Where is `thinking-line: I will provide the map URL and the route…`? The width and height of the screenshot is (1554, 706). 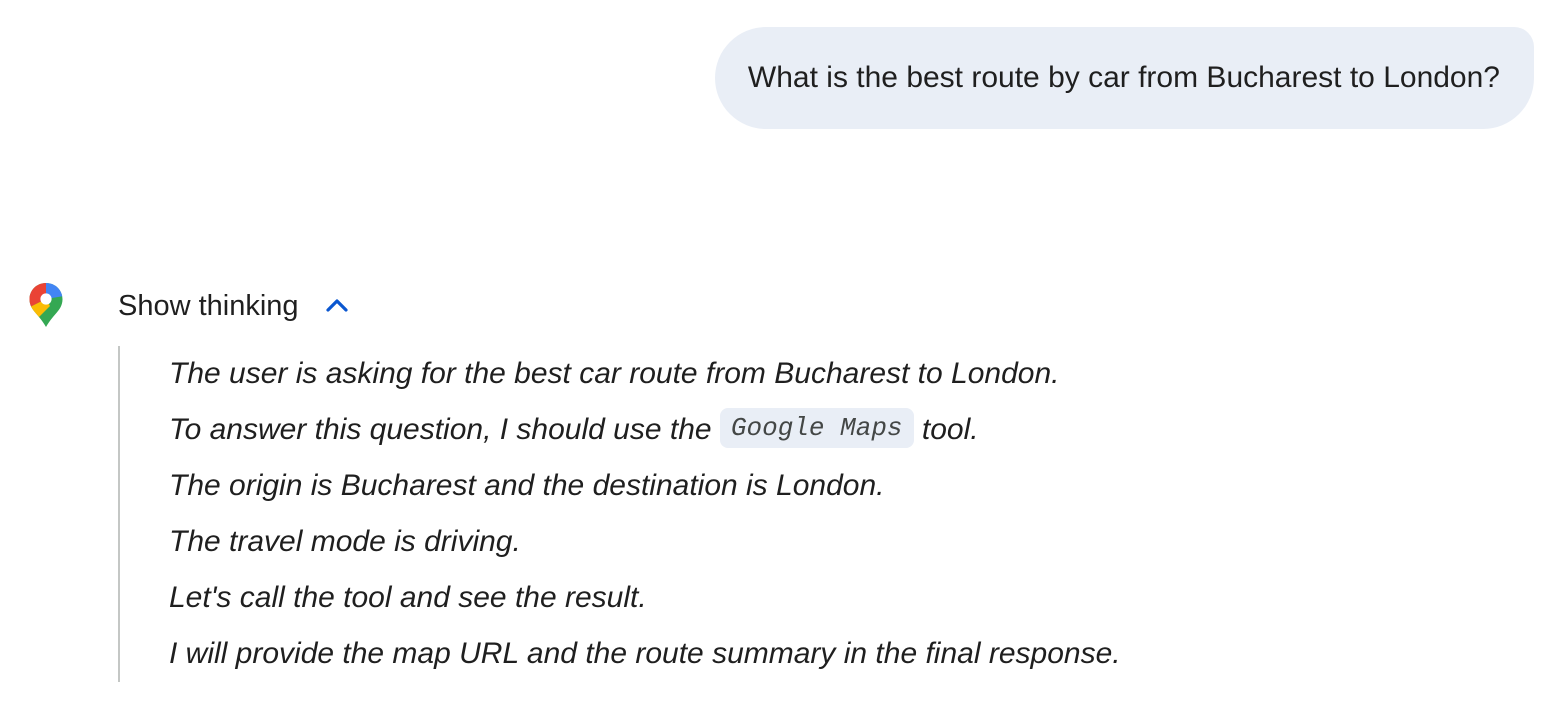
thinking-line: I will provide the map URL and the route… is located at coordinates (645, 653).